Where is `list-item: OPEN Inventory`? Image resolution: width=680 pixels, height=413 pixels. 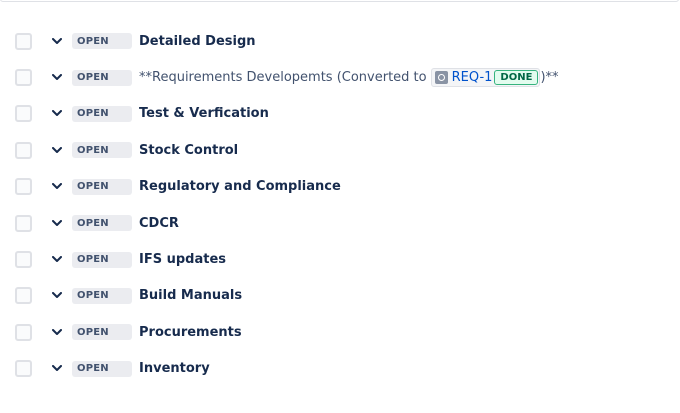
list-item: OPEN Inventory is located at coordinates (340, 369).